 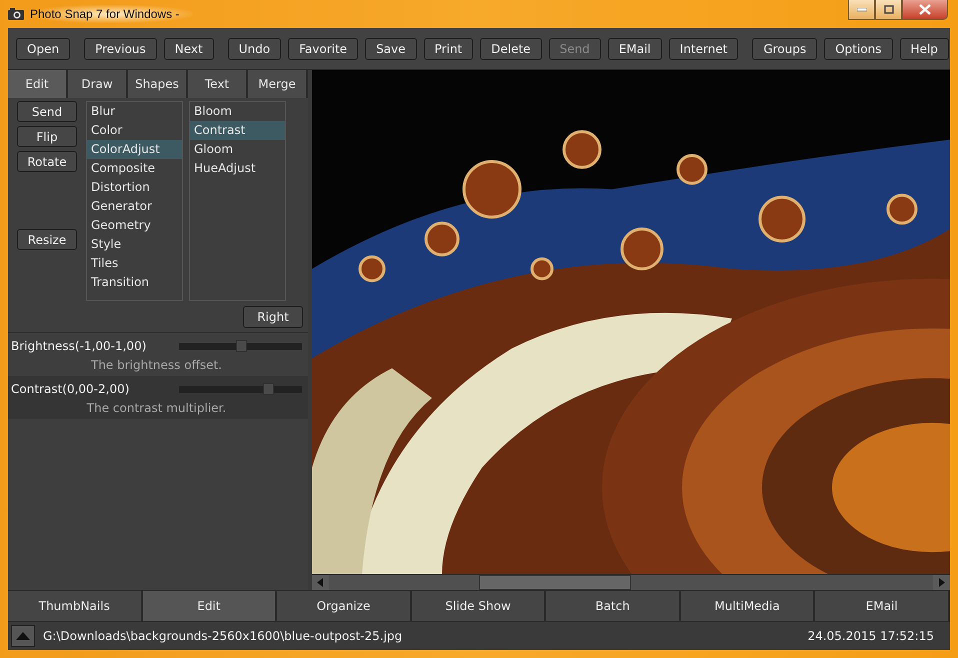 What do you see at coordinates (47, 111) in the screenshot?
I see `action-button: Send` at bounding box center [47, 111].